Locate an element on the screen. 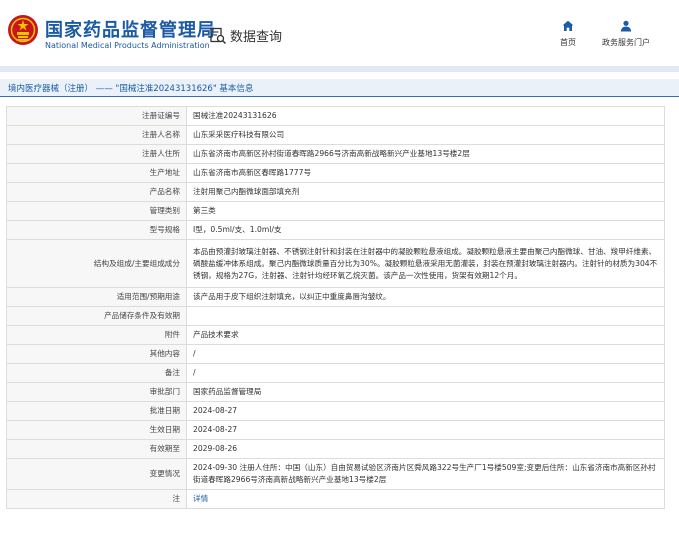 The image size is (679, 534). row-key: 生产地址 is located at coordinates (96, 173).